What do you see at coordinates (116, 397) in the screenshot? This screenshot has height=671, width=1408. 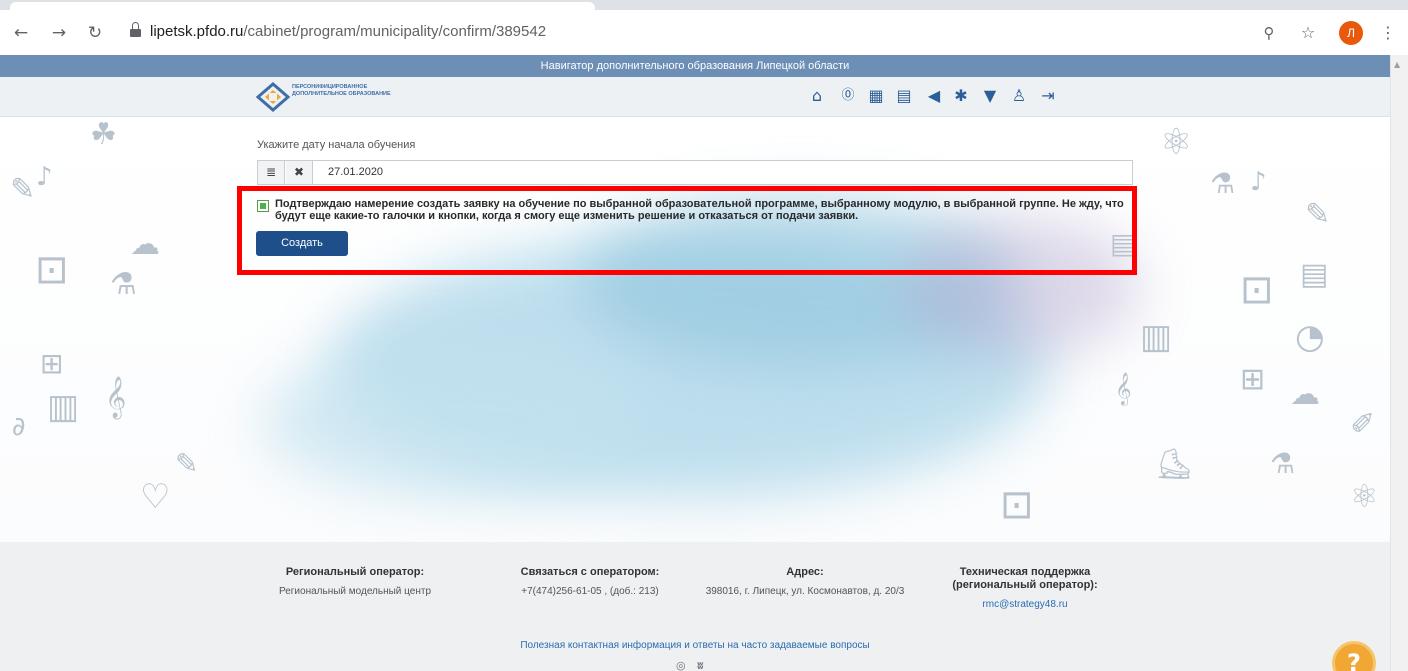 I see `treble-clef-doodle: 𝄞` at bounding box center [116, 397].